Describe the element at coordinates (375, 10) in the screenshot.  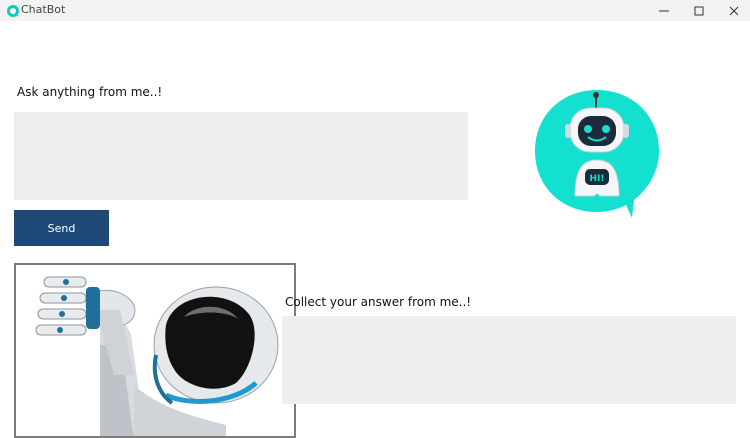
I see `title-bar: ChatBot` at that location.